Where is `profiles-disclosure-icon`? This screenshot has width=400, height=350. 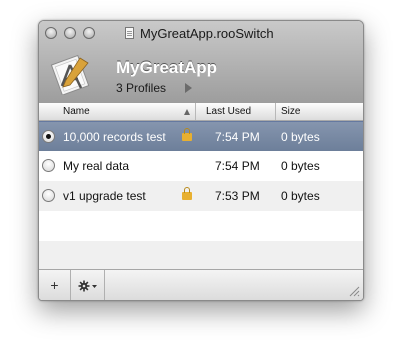 profiles-disclosure-icon is located at coordinates (188, 88).